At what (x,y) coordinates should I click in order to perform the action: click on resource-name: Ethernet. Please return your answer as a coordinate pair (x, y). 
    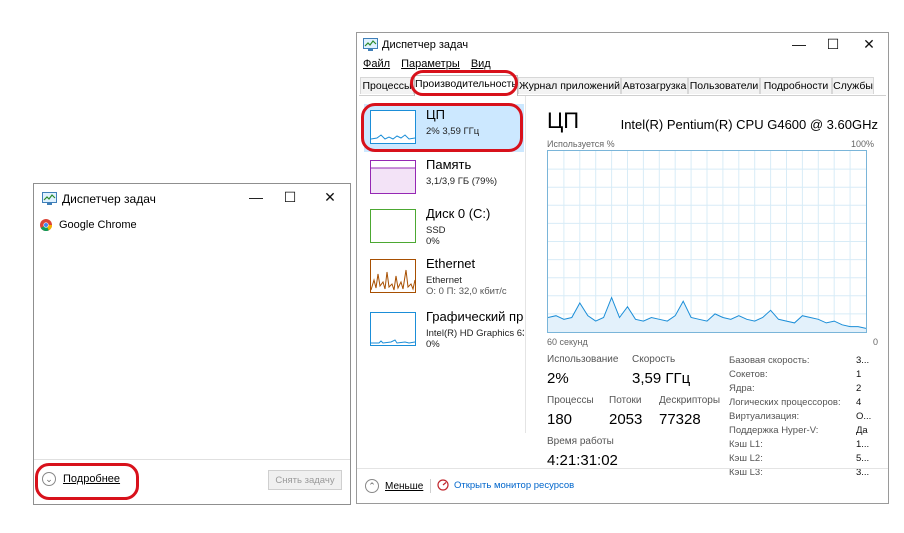
    Looking at the image, I should click on (451, 263).